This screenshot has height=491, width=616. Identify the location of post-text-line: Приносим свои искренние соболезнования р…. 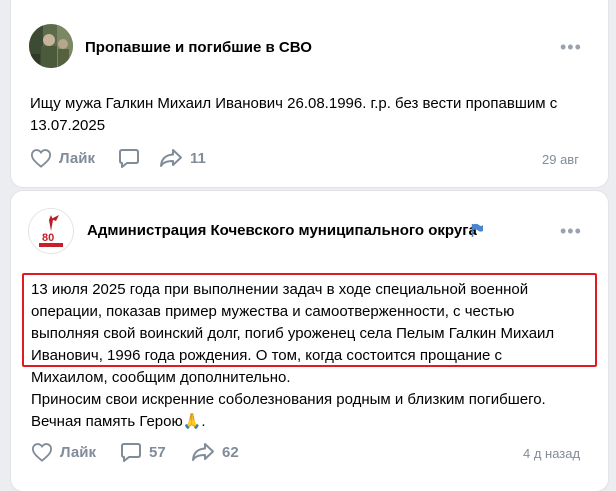
(288, 399).